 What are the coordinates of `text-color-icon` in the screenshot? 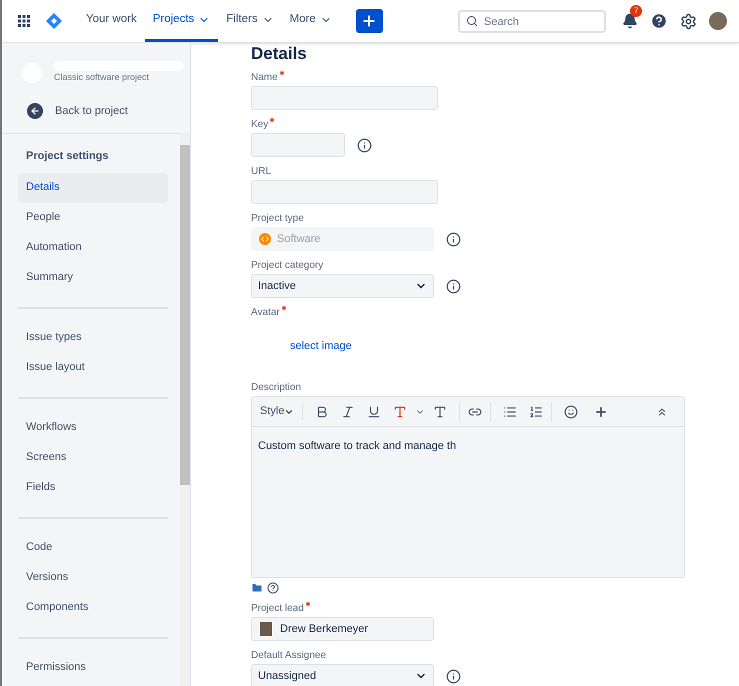 It's located at (400, 411).